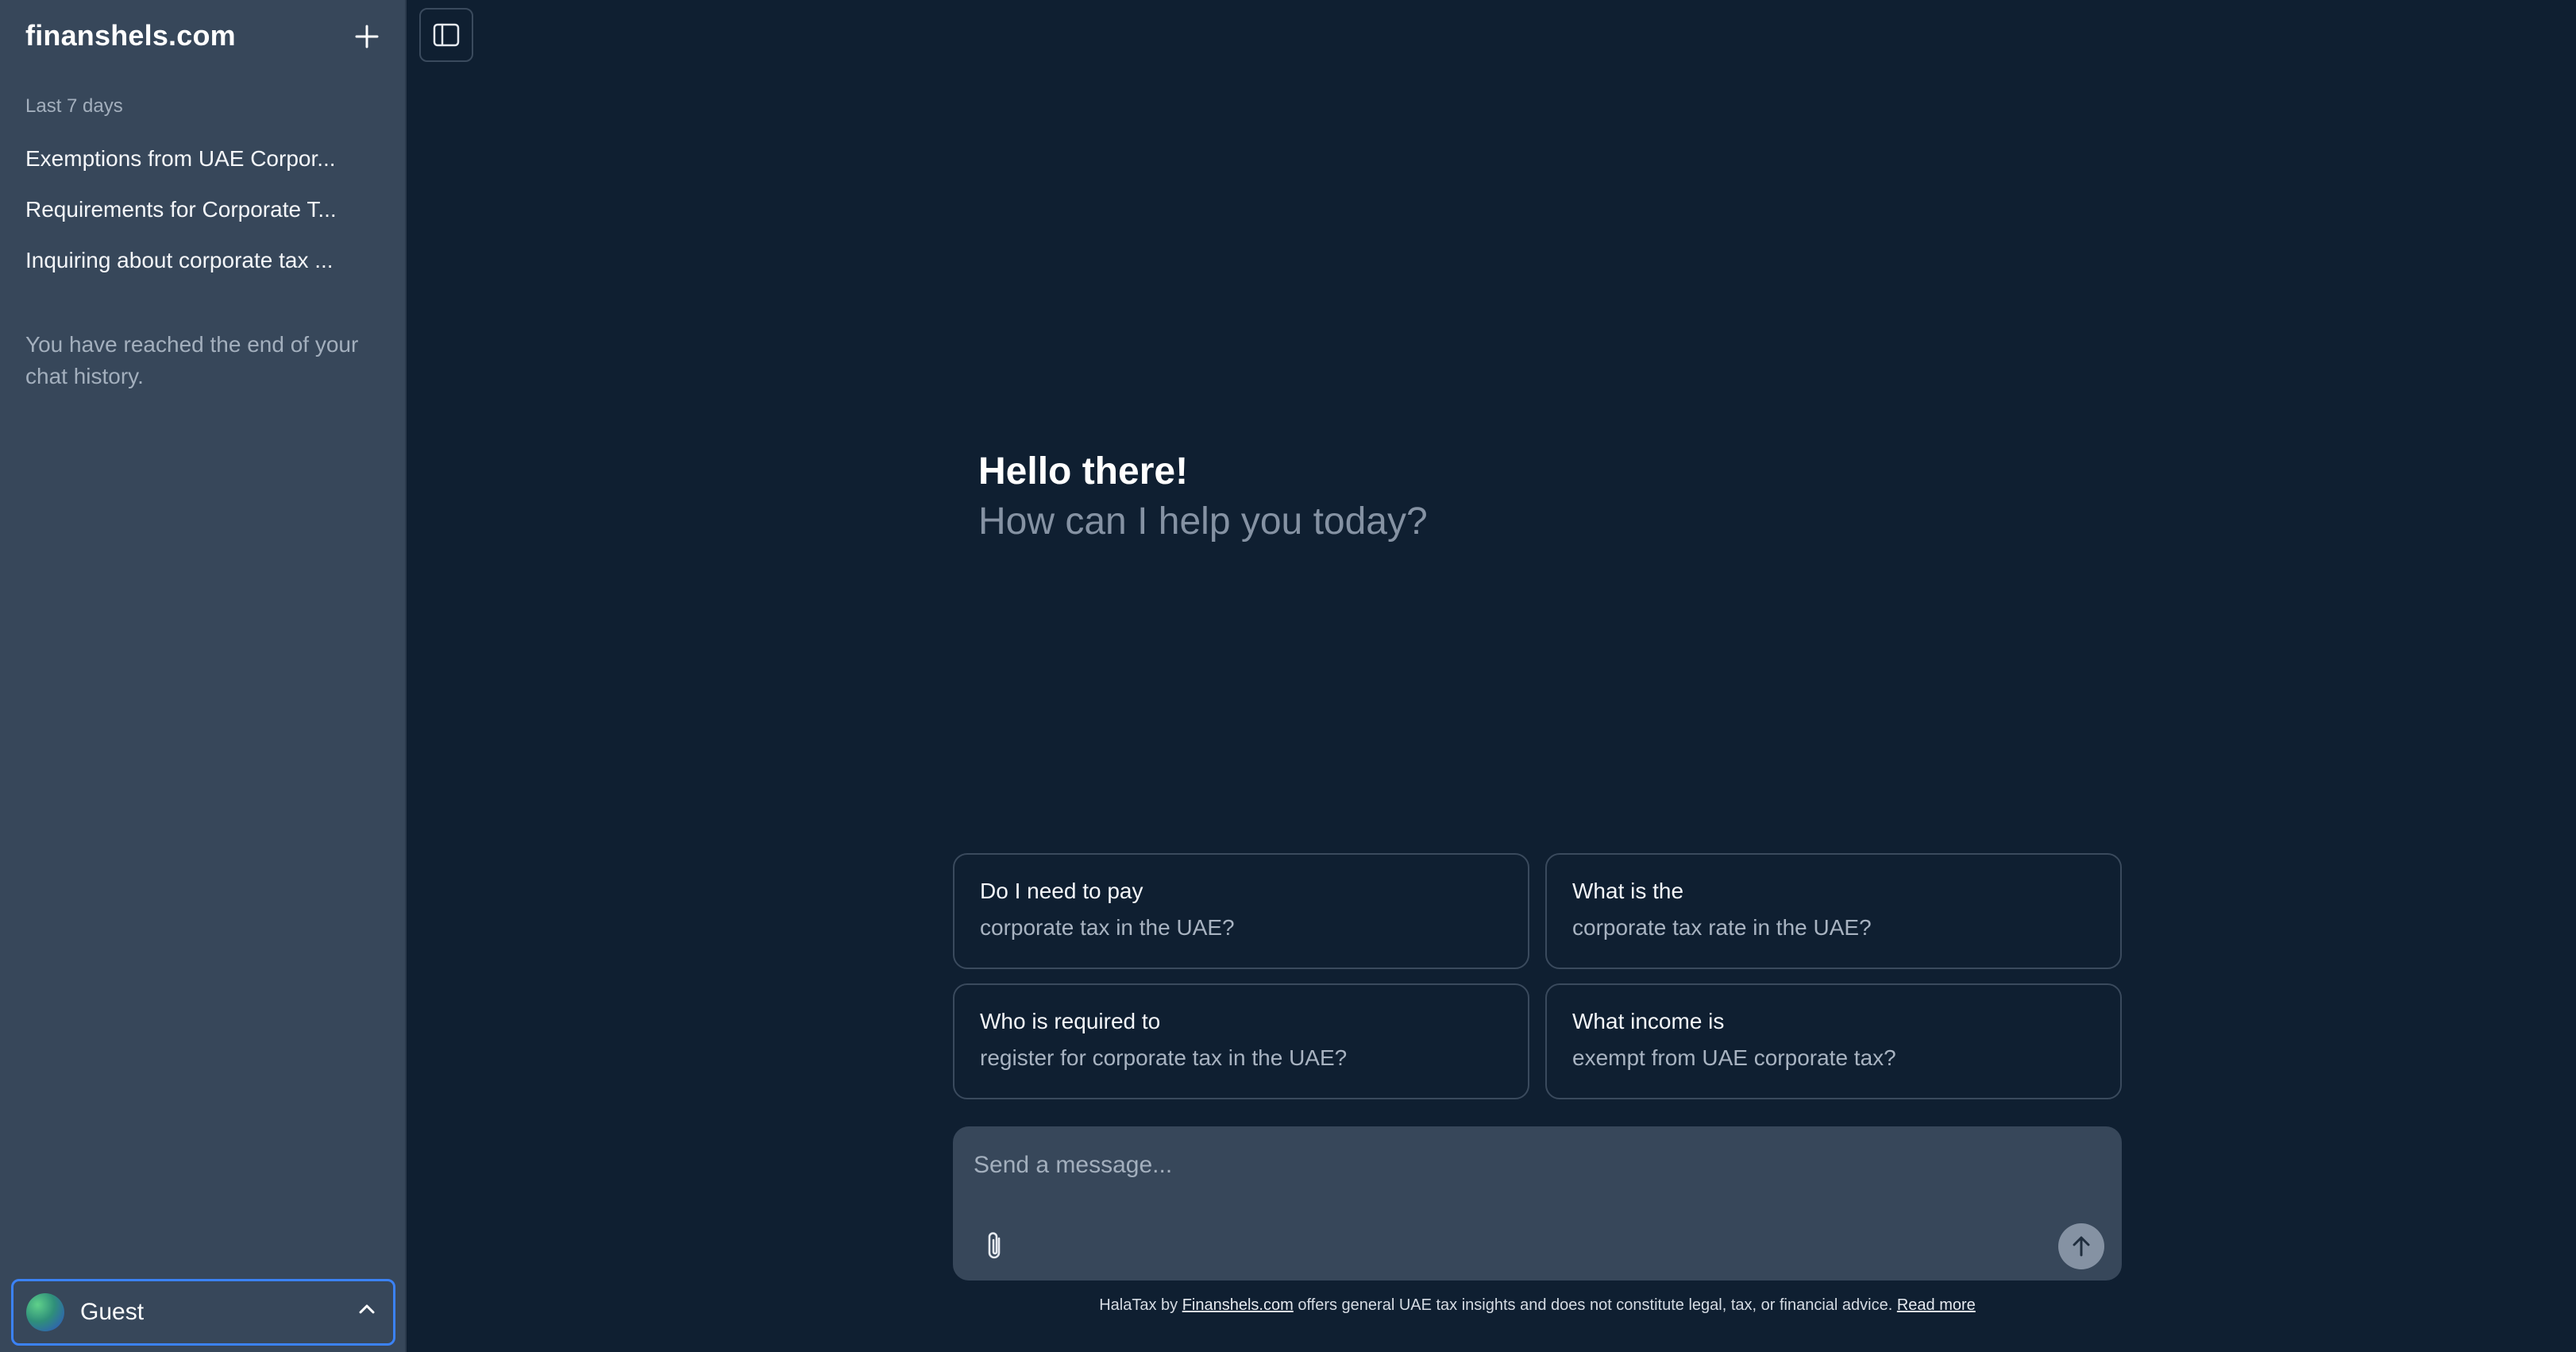 This screenshot has width=2576, height=1352. Describe the element at coordinates (1722, 927) in the screenshot. I see `suggestion-detail: corporate tax rate in the UAE?` at that location.